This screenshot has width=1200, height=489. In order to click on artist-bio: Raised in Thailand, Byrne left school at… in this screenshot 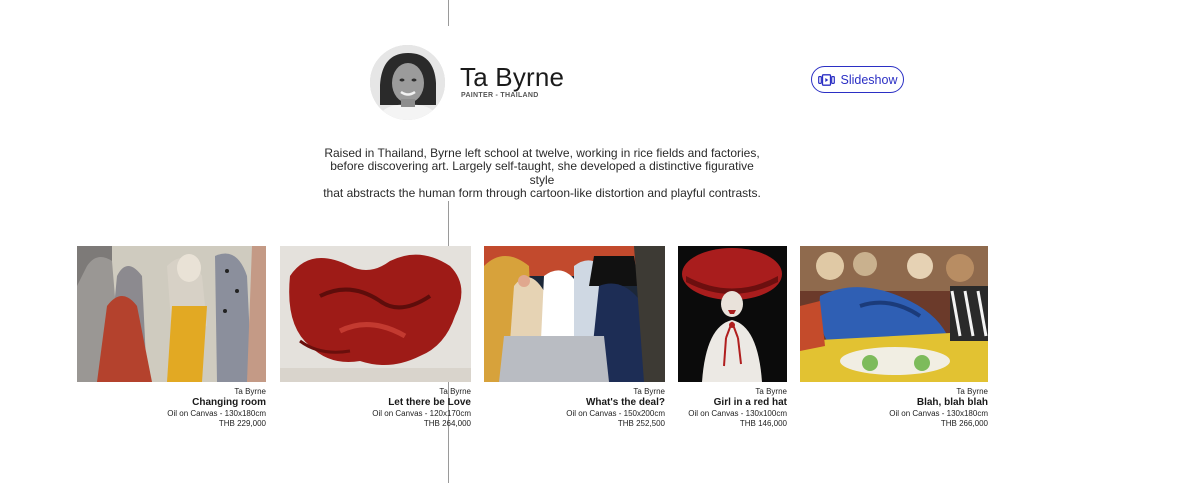, I will do `click(542, 173)`.